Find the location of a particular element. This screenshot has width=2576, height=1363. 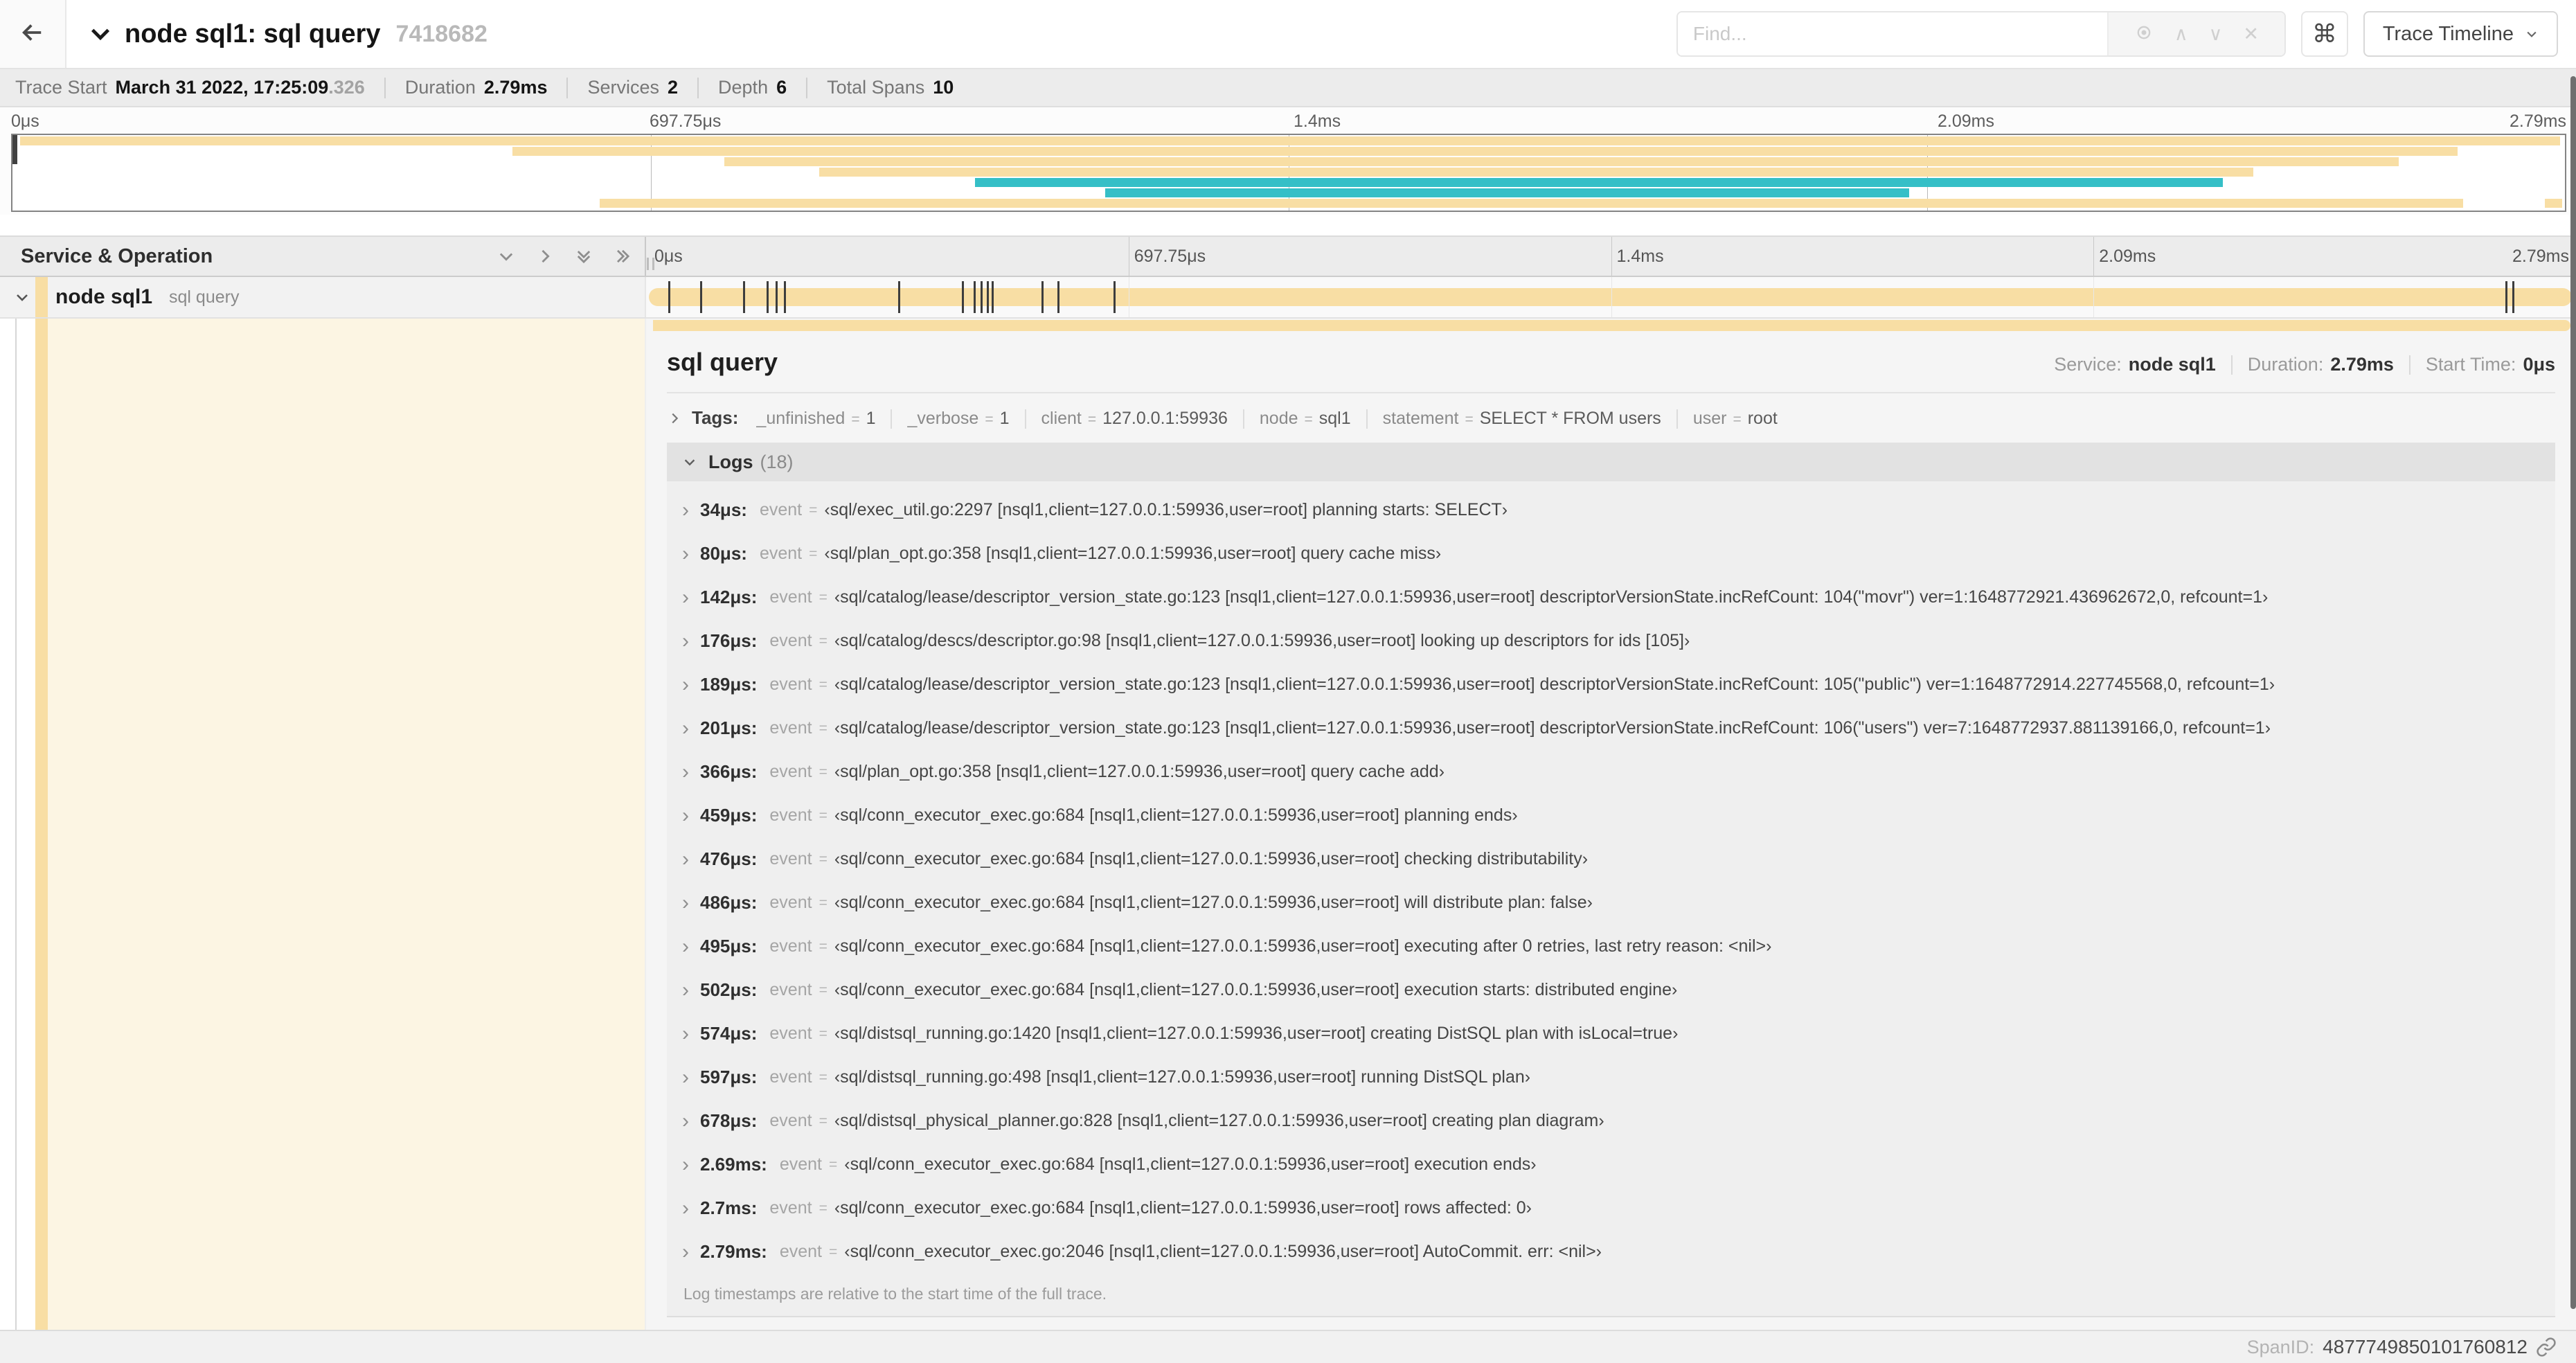

span-color-stripe is located at coordinates (41, 824).